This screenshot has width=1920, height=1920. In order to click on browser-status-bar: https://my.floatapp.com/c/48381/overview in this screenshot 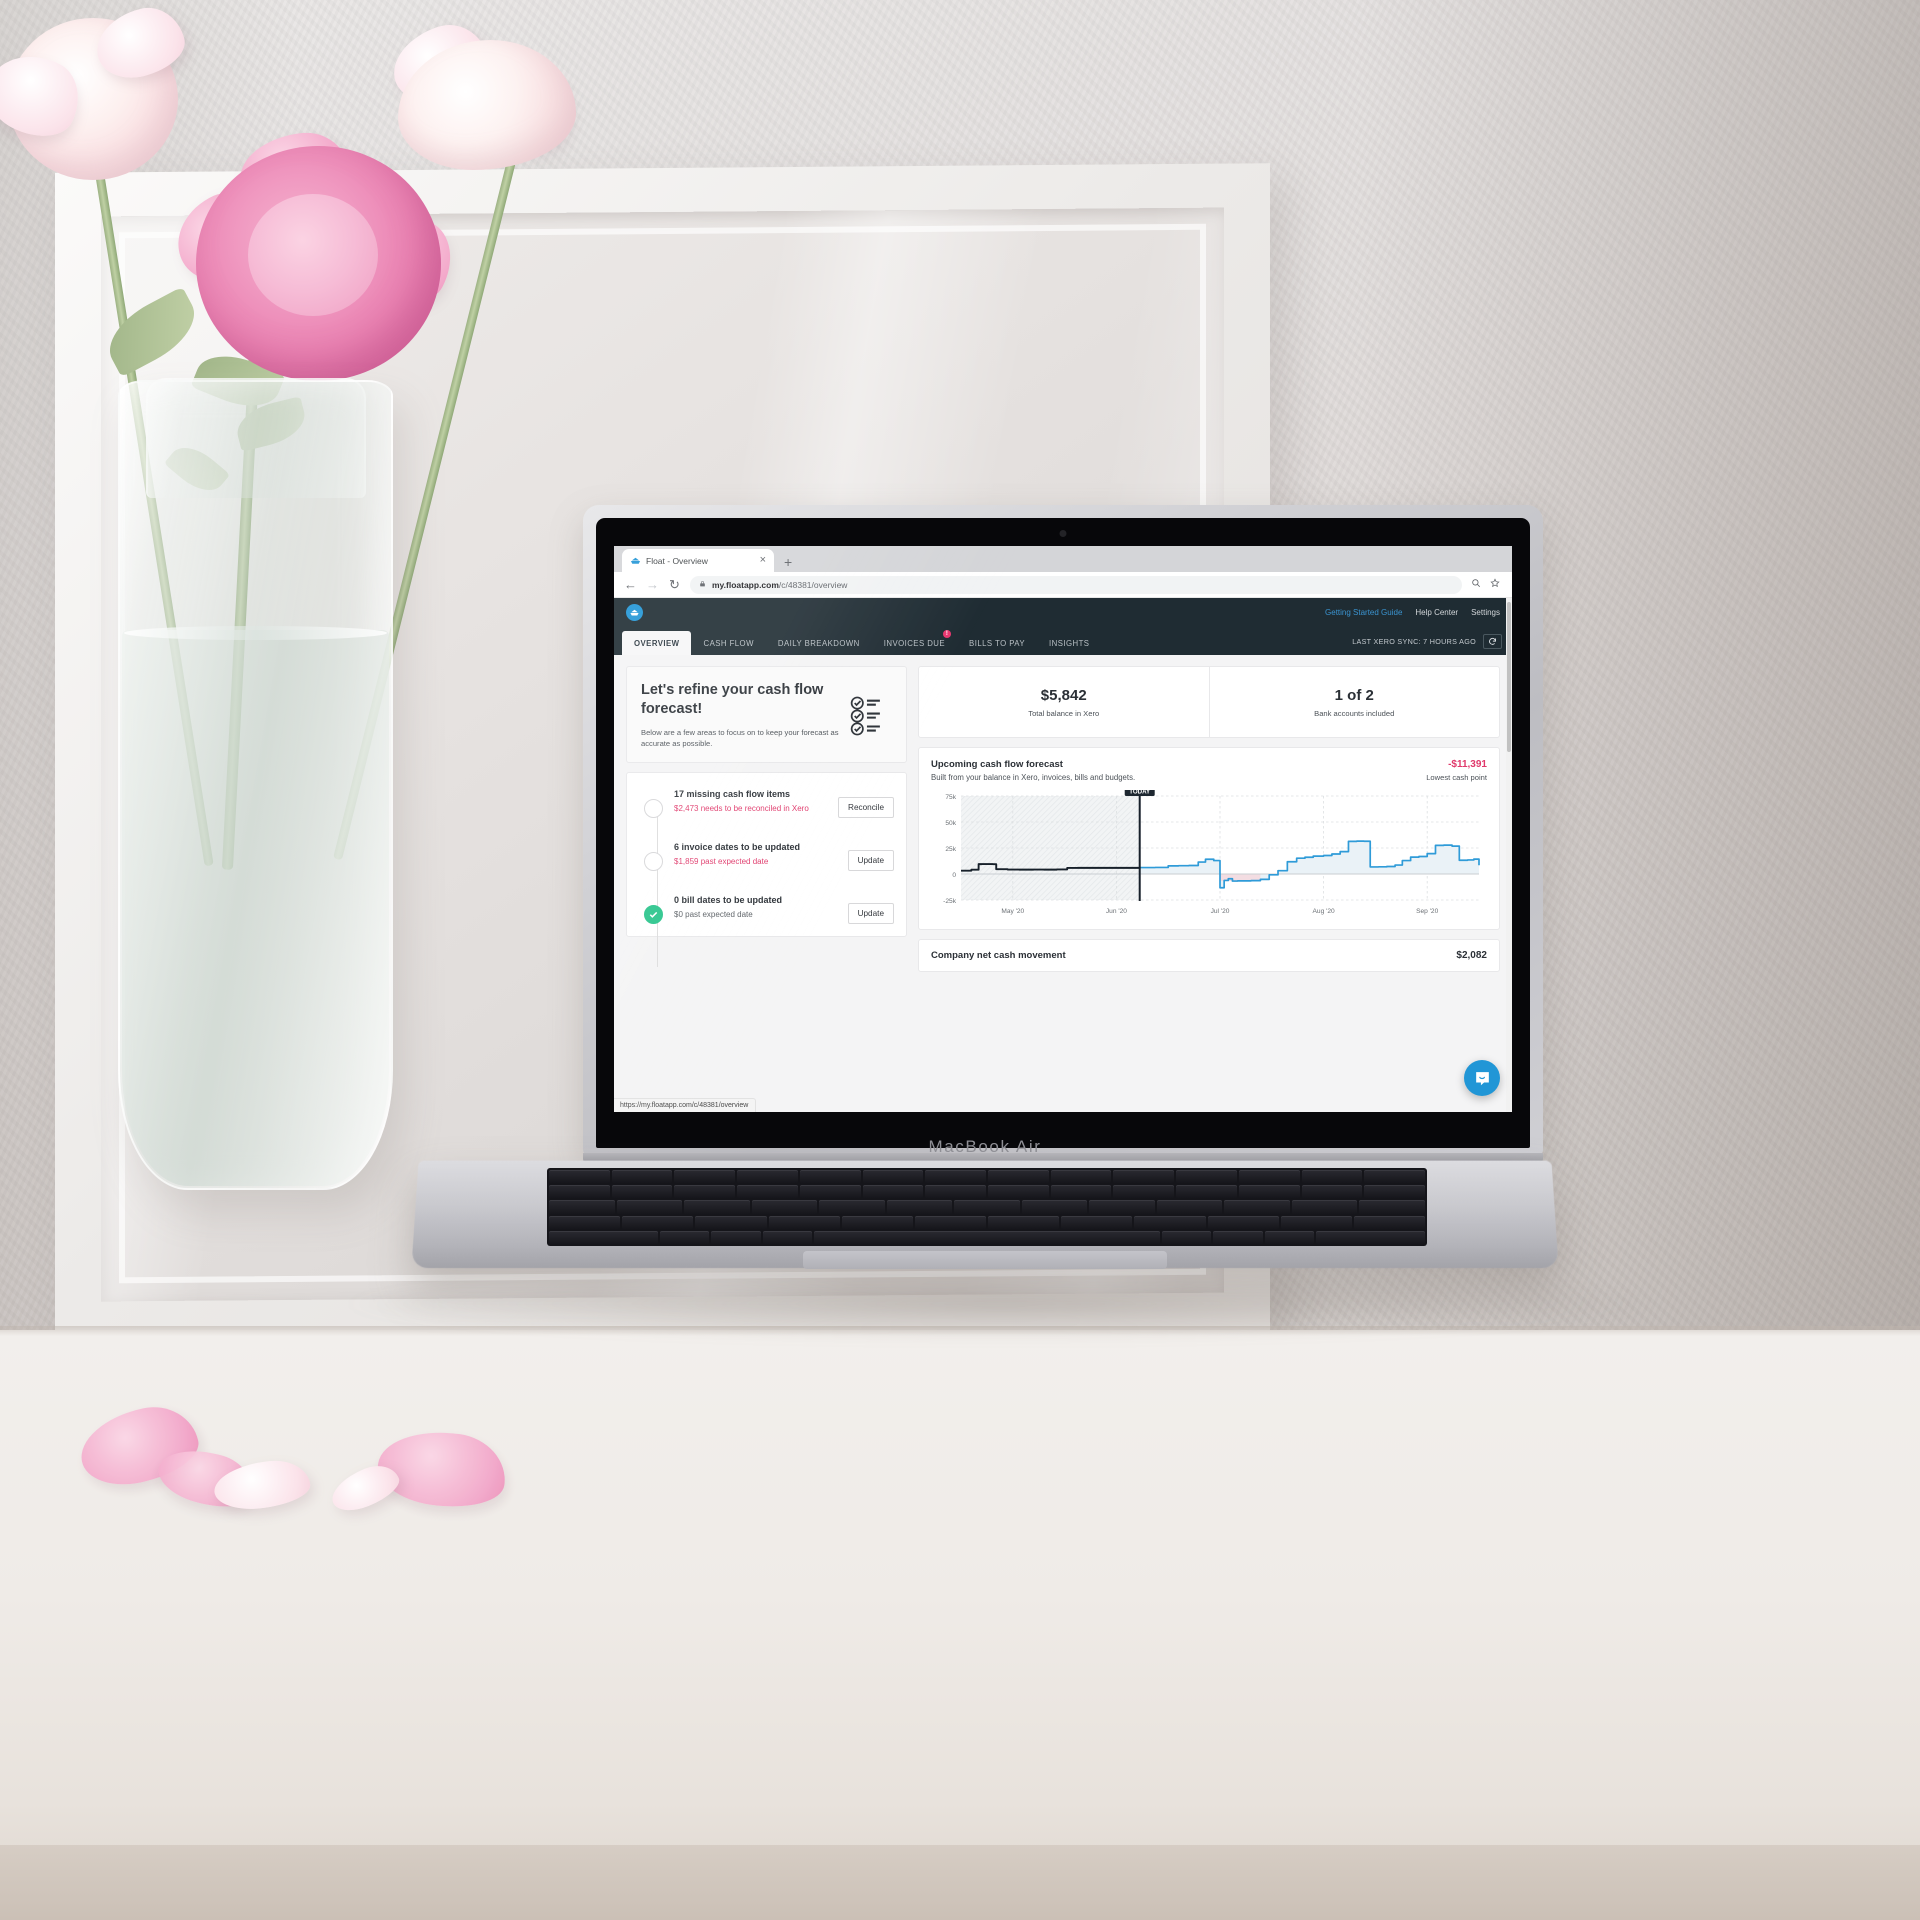, I will do `click(685, 1105)`.